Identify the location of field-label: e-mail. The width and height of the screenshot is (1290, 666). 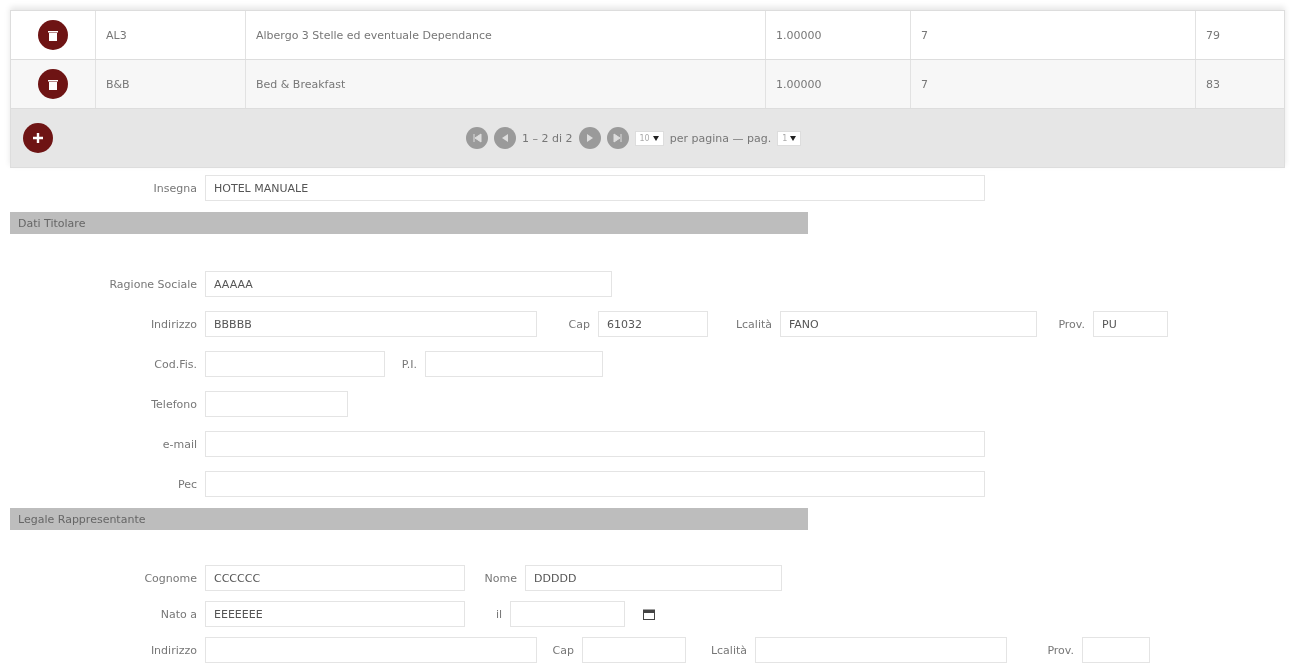
(179, 444).